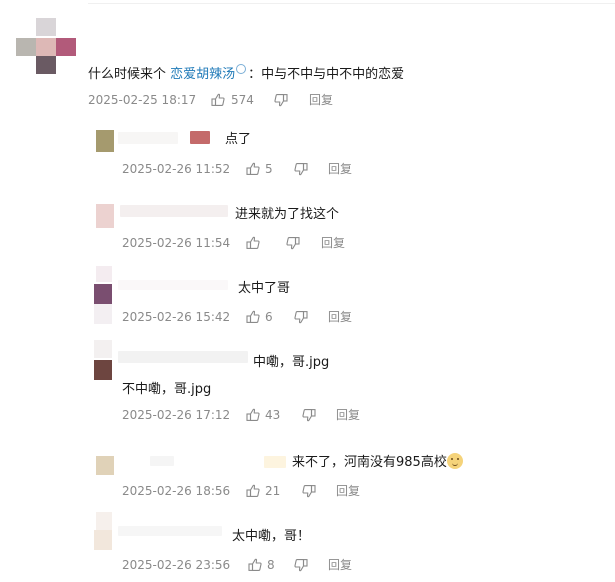  What do you see at coordinates (271, 565) in the screenshot?
I see `like-count: 8` at bounding box center [271, 565].